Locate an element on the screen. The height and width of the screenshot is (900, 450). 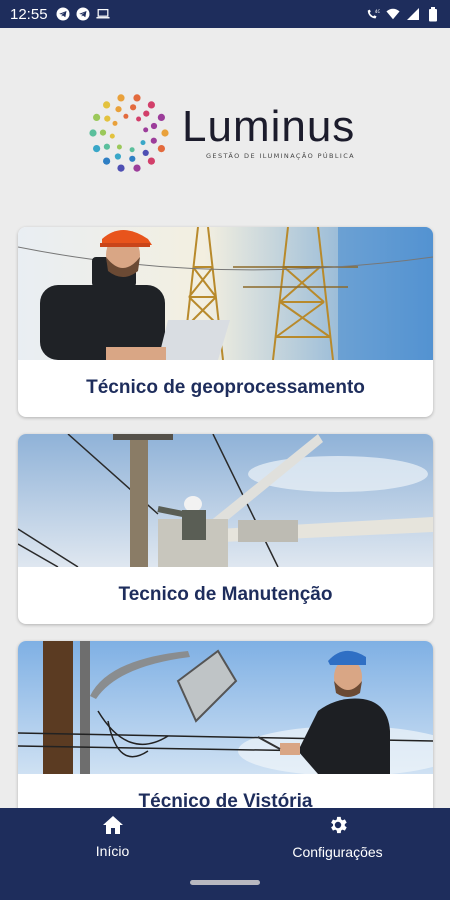
signal-icon is located at coordinates (413, 14).